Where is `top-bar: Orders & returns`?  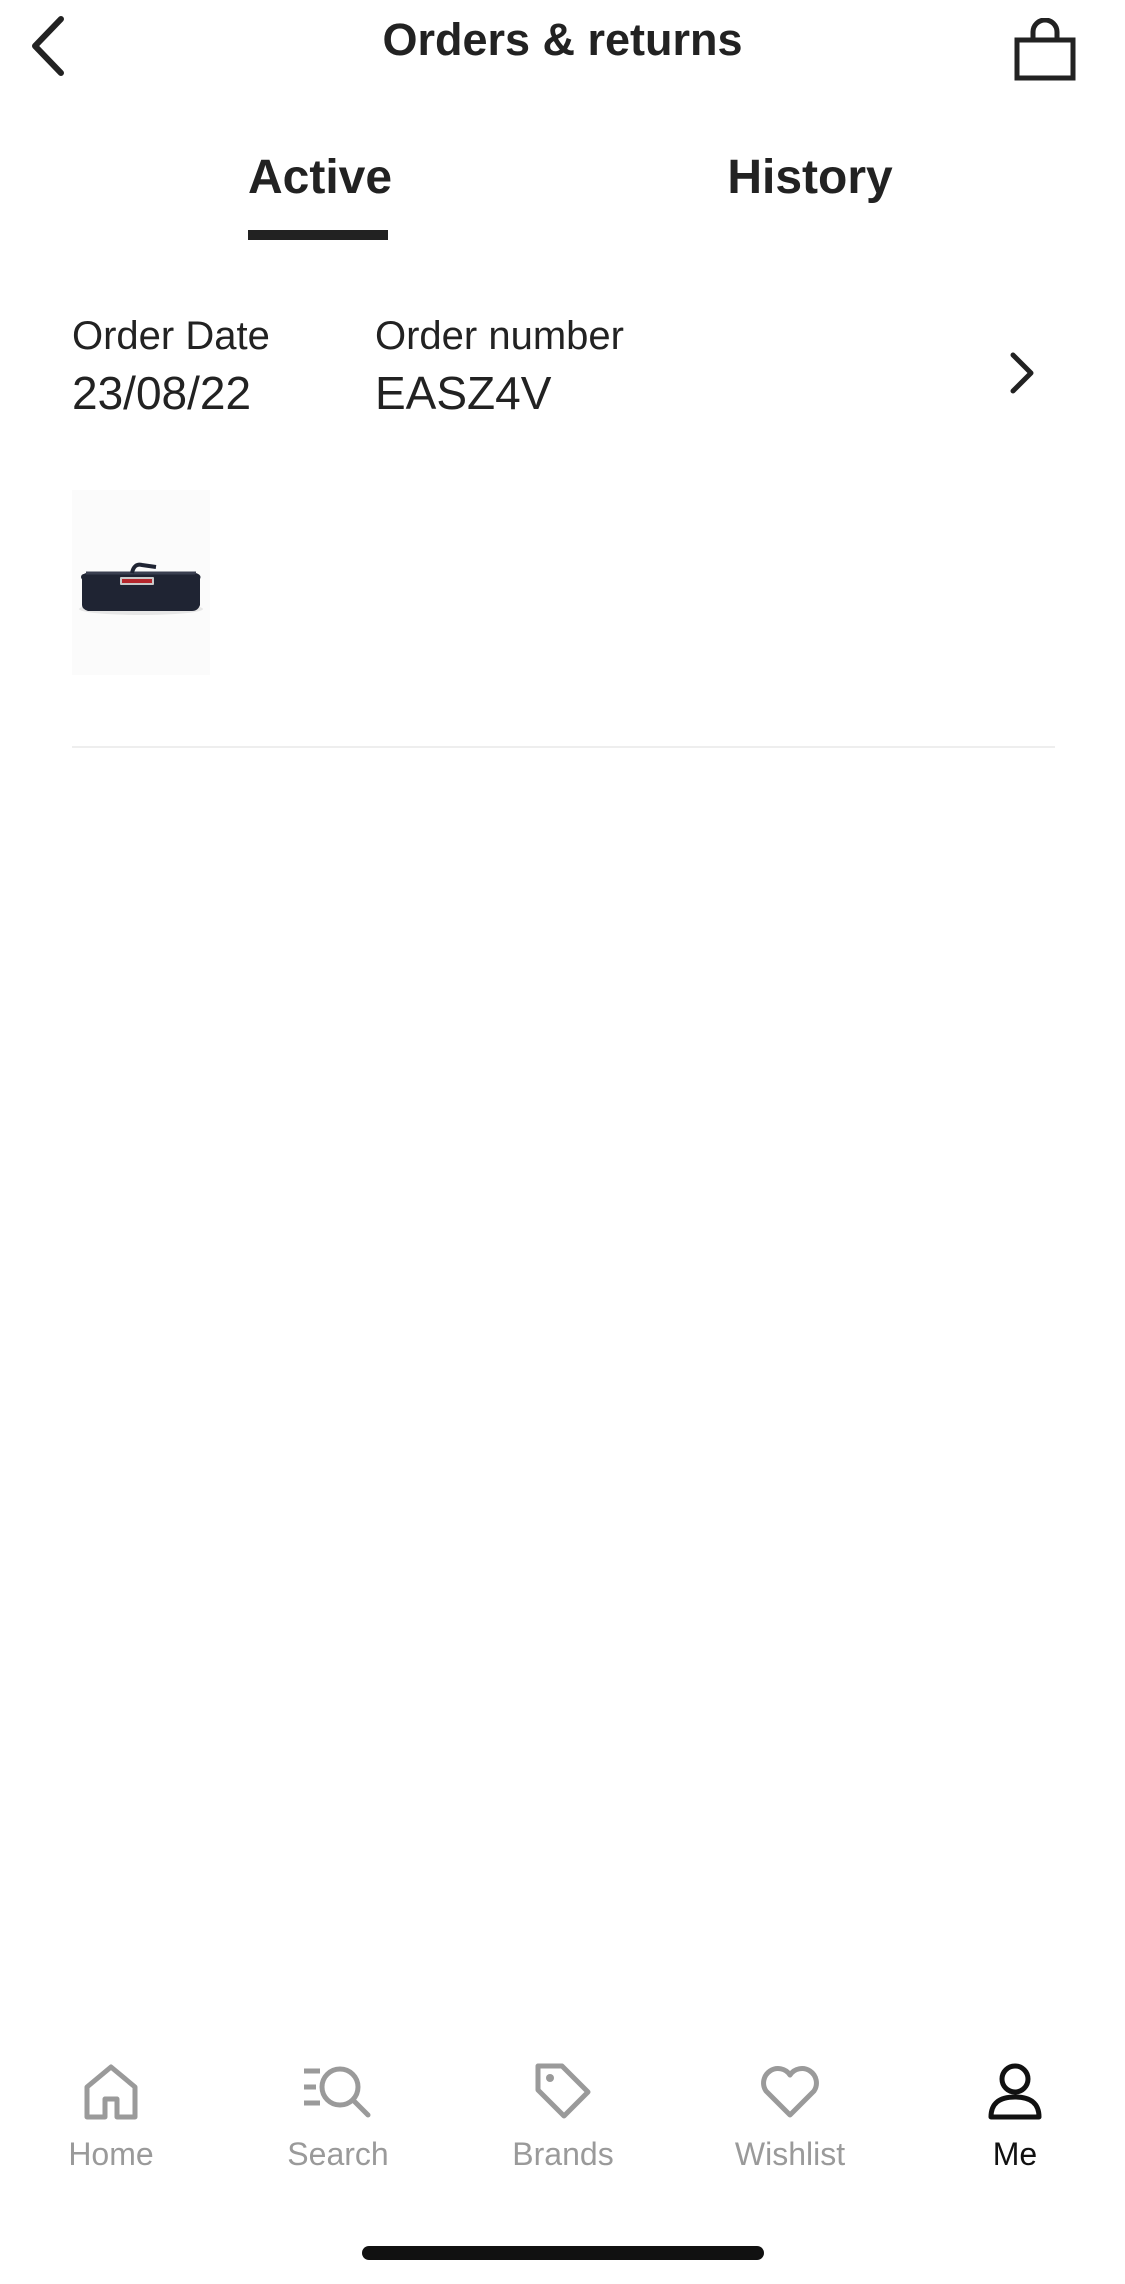 top-bar: Orders & returns is located at coordinates (562, 50).